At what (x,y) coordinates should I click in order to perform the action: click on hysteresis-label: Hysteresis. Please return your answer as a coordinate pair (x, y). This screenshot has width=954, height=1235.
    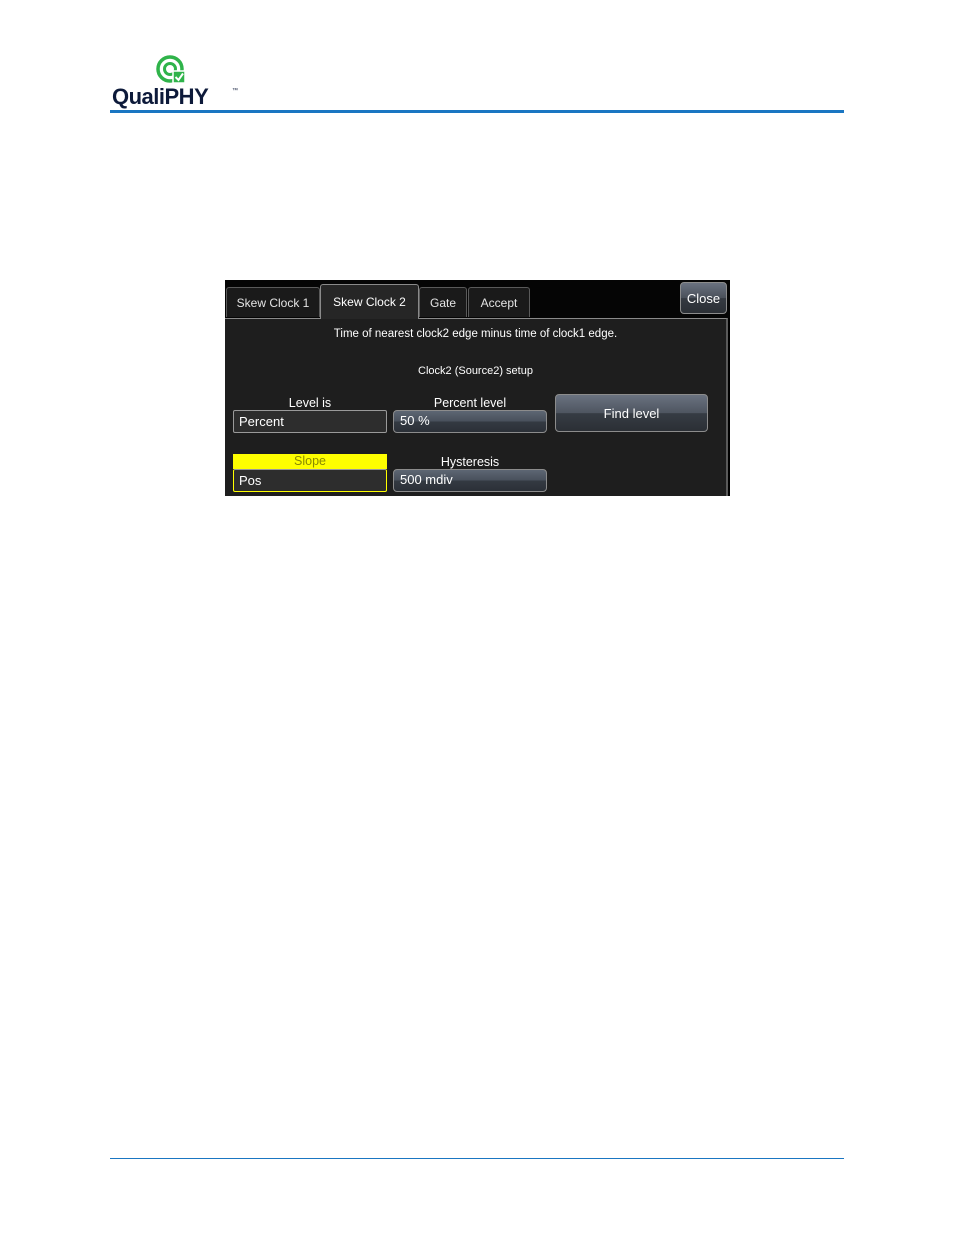
    Looking at the image, I should click on (470, 462).